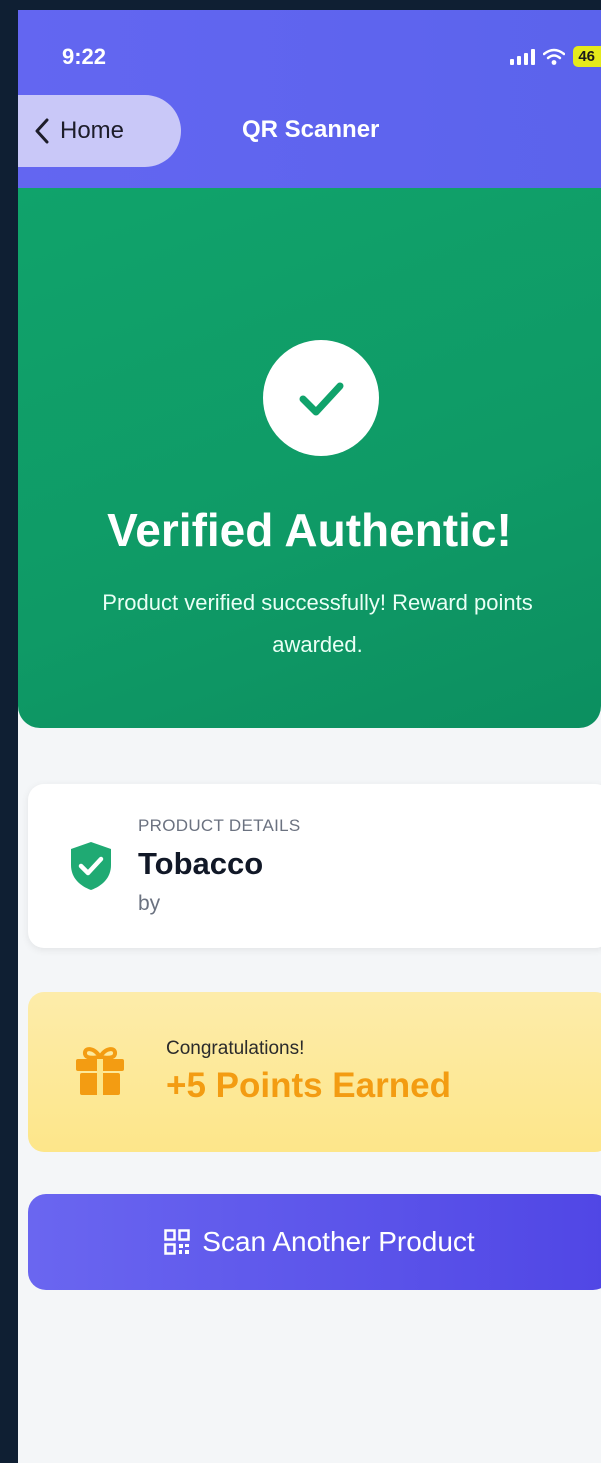  I want to click on battery-icon: 46, so click(587, 56).